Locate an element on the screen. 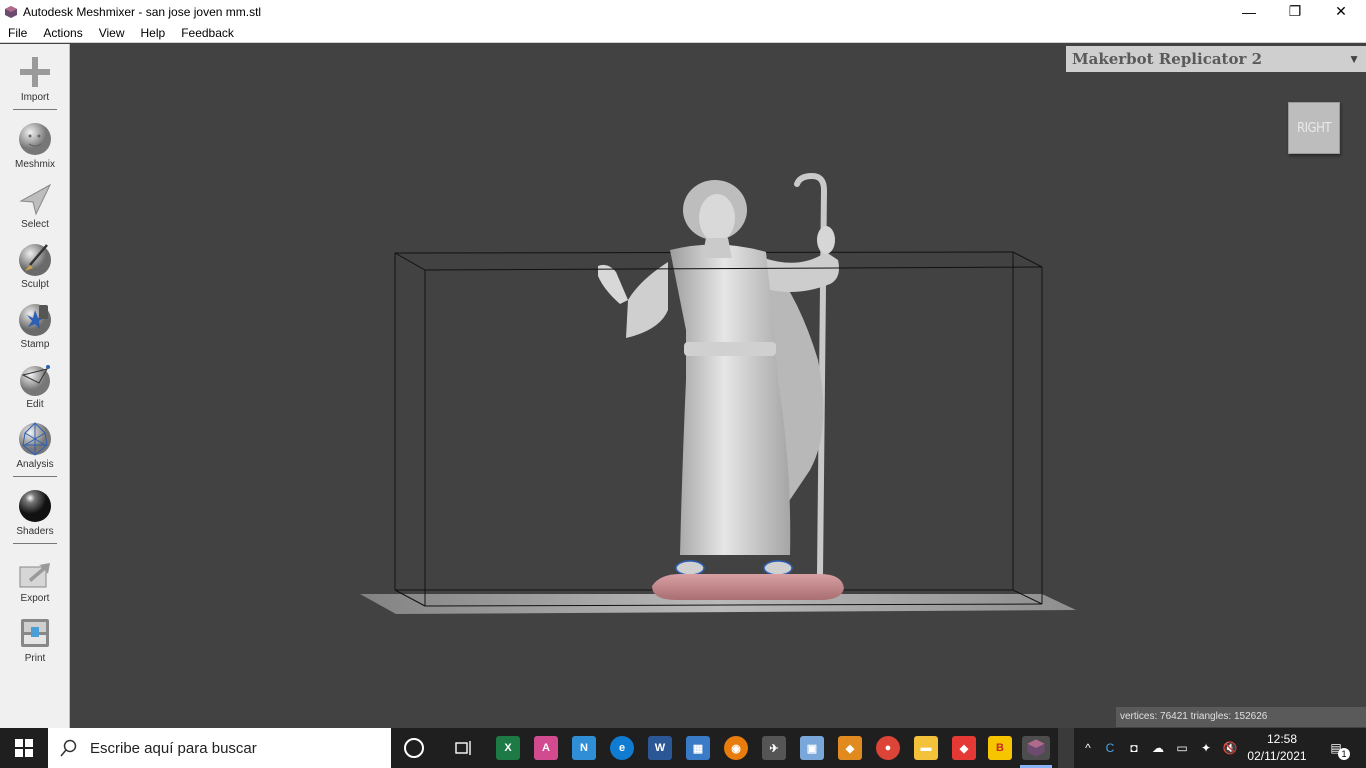 This screenshot has width=1366, height=768. minimize-button: — is located at coordinates (1249, 11).